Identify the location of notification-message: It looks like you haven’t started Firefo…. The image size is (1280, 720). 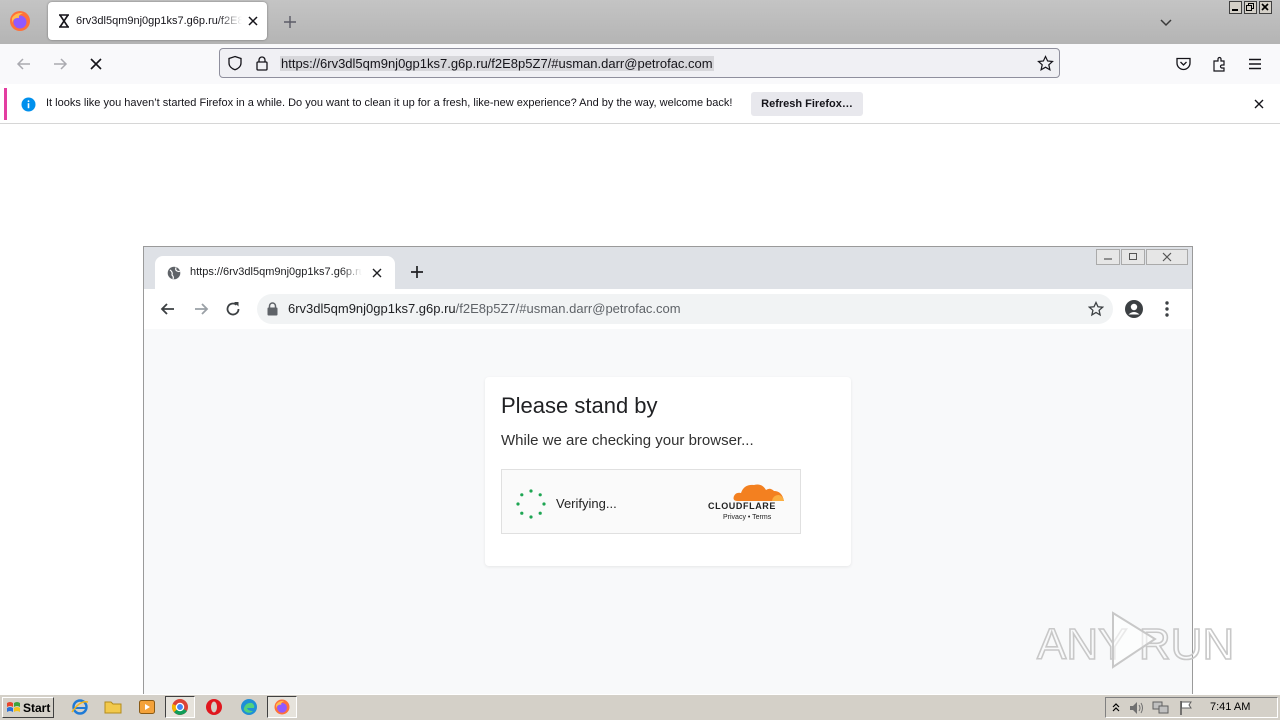
(389, 103).